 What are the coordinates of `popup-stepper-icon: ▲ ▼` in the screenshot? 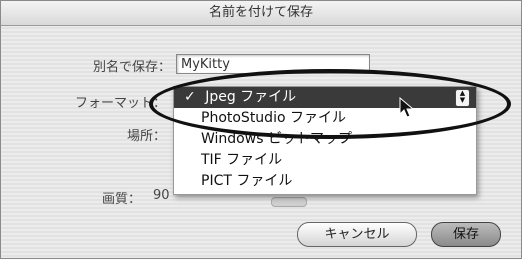 It's located at (462, 98).